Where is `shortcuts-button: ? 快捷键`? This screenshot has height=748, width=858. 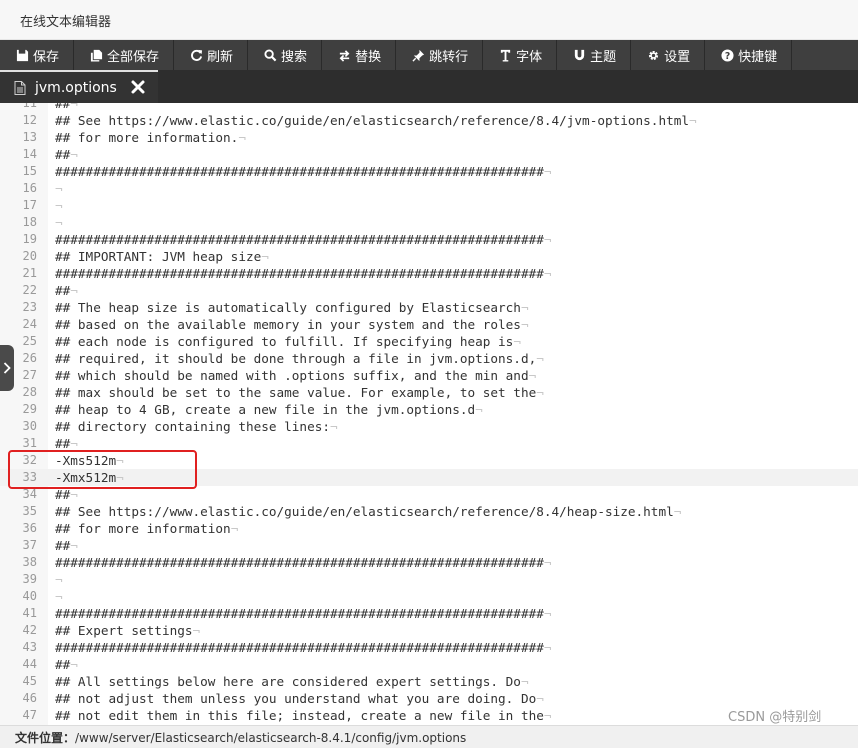
shortcuts-button: ? 快捷键 is located at coordinates (749, 55).